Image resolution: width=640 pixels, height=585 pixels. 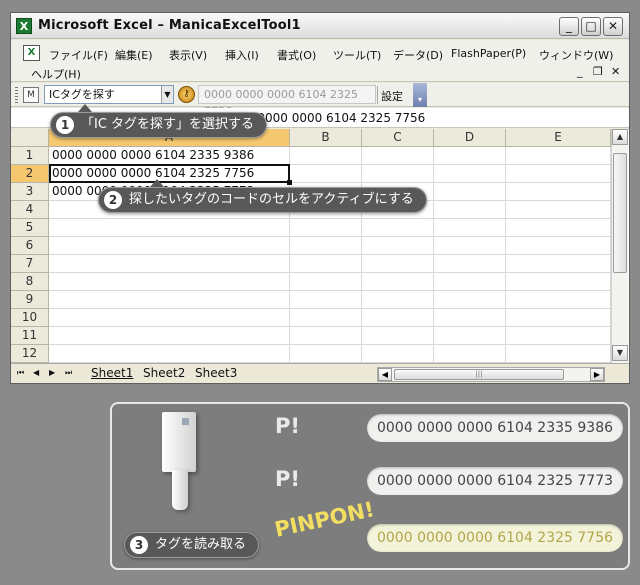 I want to click on toolbar-grip, so click(x=16, y=95).